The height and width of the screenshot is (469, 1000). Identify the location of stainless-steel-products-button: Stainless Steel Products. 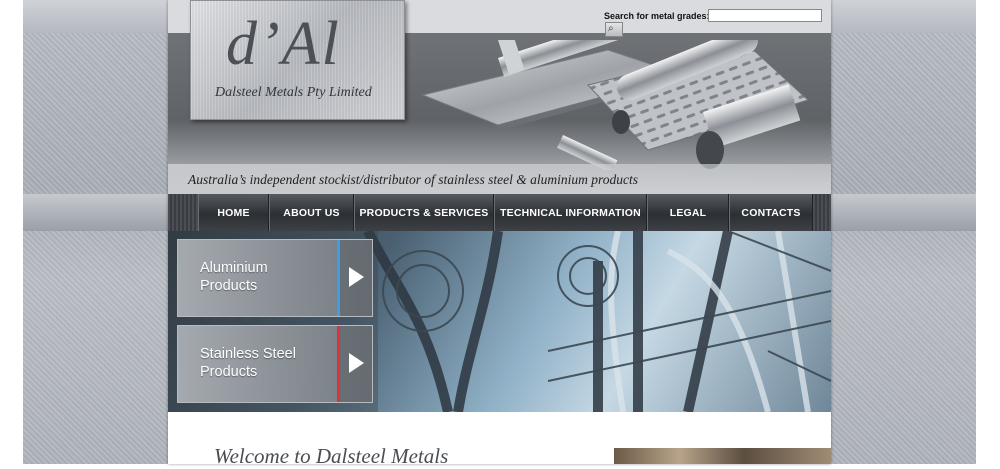
(275, 364).